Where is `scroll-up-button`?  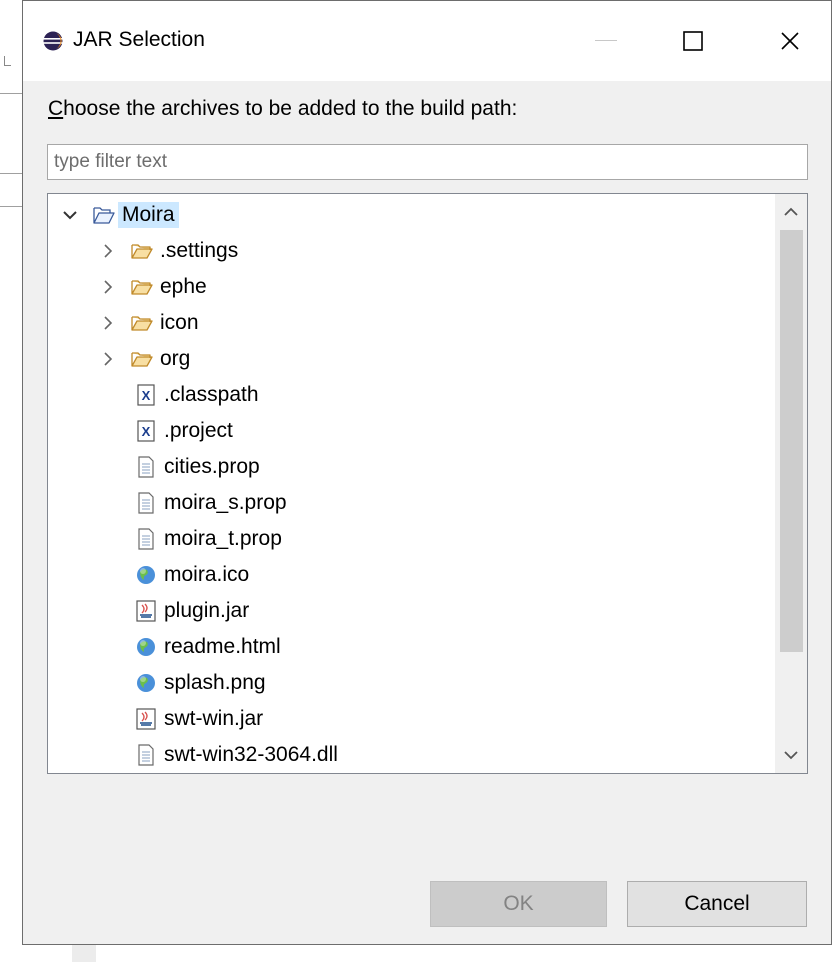
scroll-up-button is located at coordinates (791, 212).